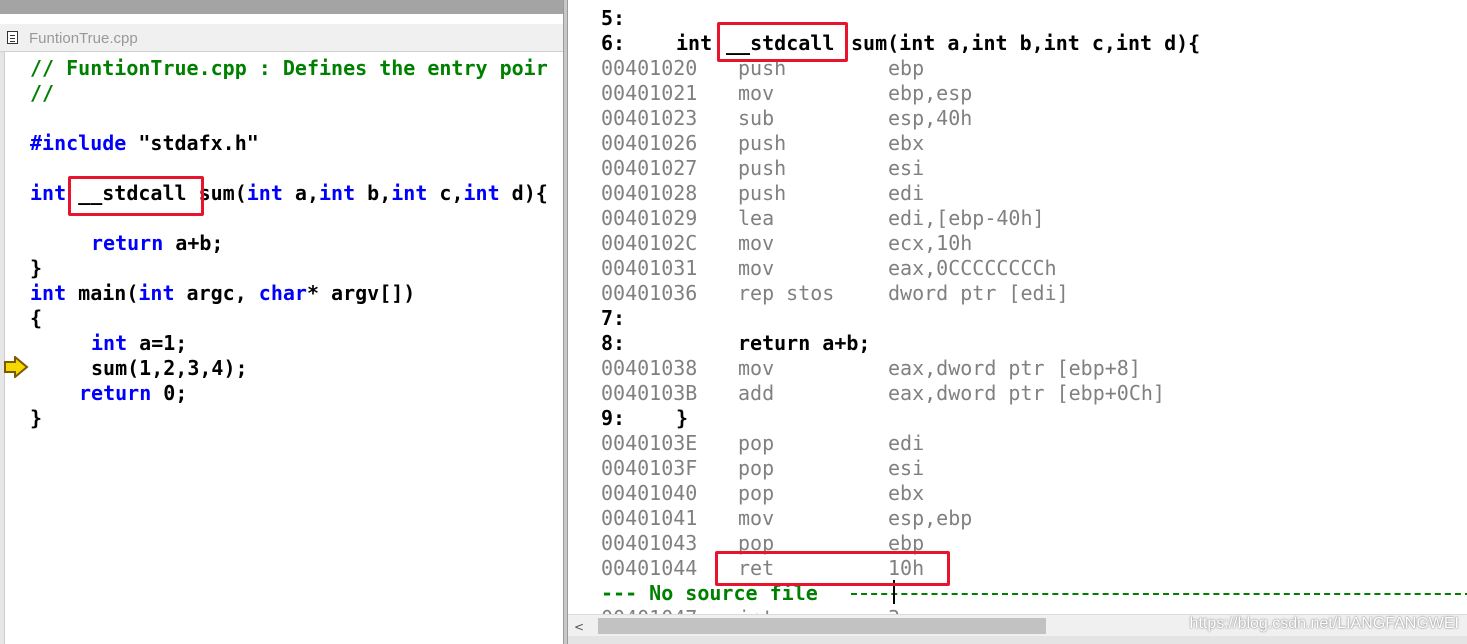 The height and width of the screenshot is (644, 1467). I want to click on instruction-operands: edi,[ebp-40h], so click(966, 218).